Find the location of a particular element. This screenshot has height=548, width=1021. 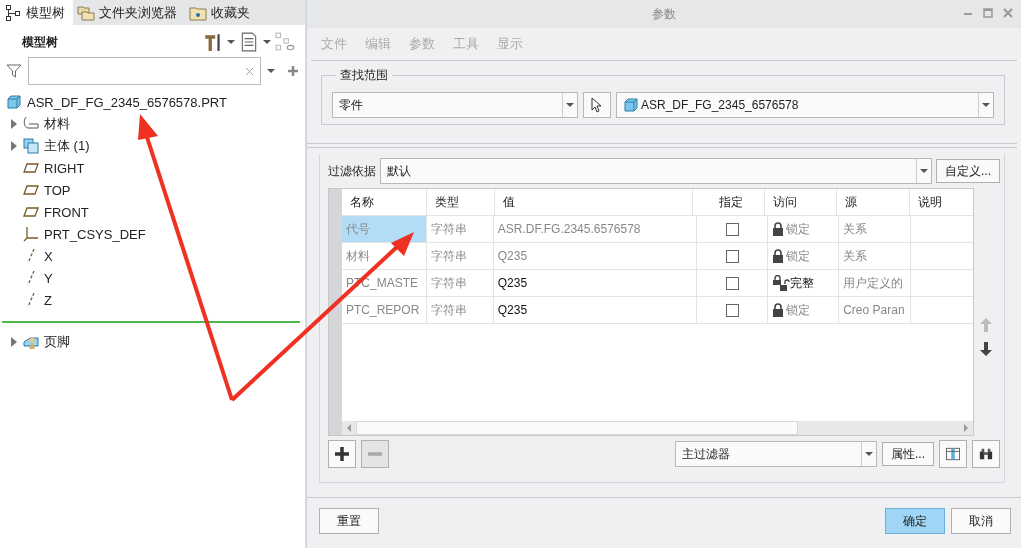

columns-button is located at coordinates (953, 454).